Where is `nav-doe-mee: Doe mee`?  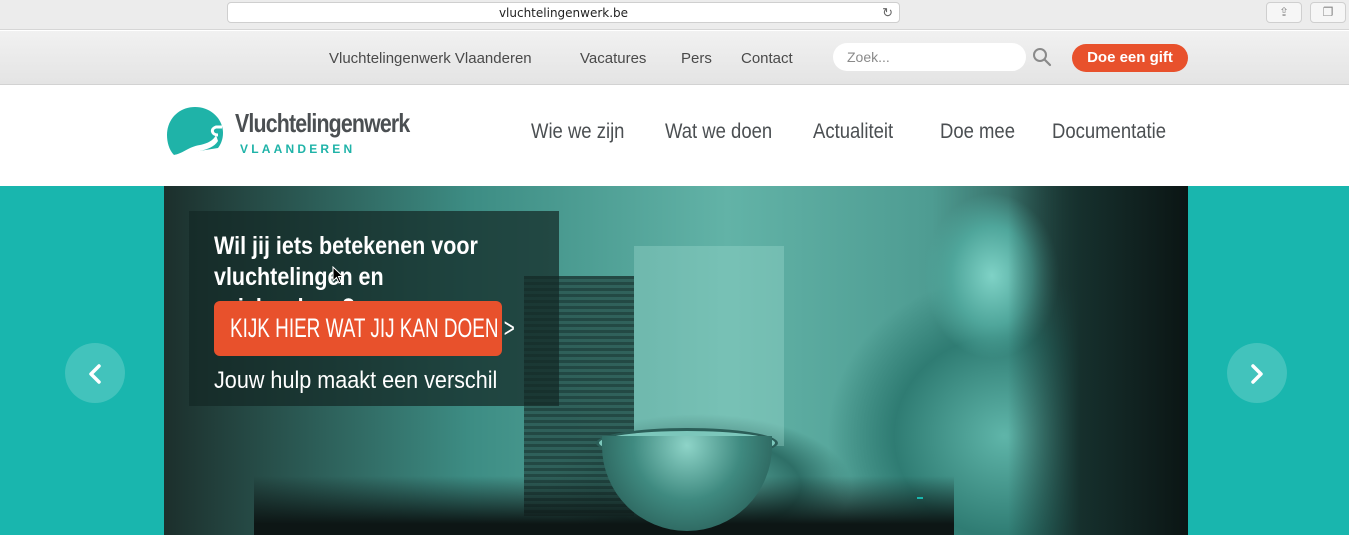 nav-doe-mee: Doe mee is located at coordinates (977, 132).